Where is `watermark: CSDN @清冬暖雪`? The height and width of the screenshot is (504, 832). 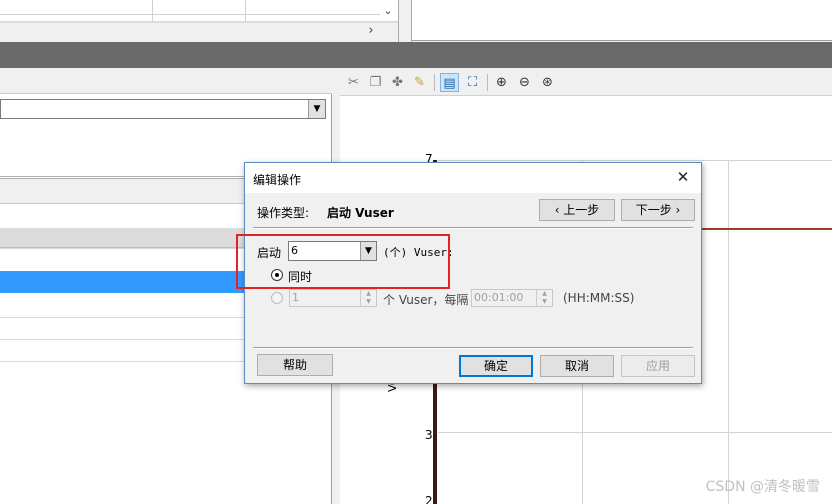
watermark: CSDN @清冬暖雪 is located at coordinates (762, 487).